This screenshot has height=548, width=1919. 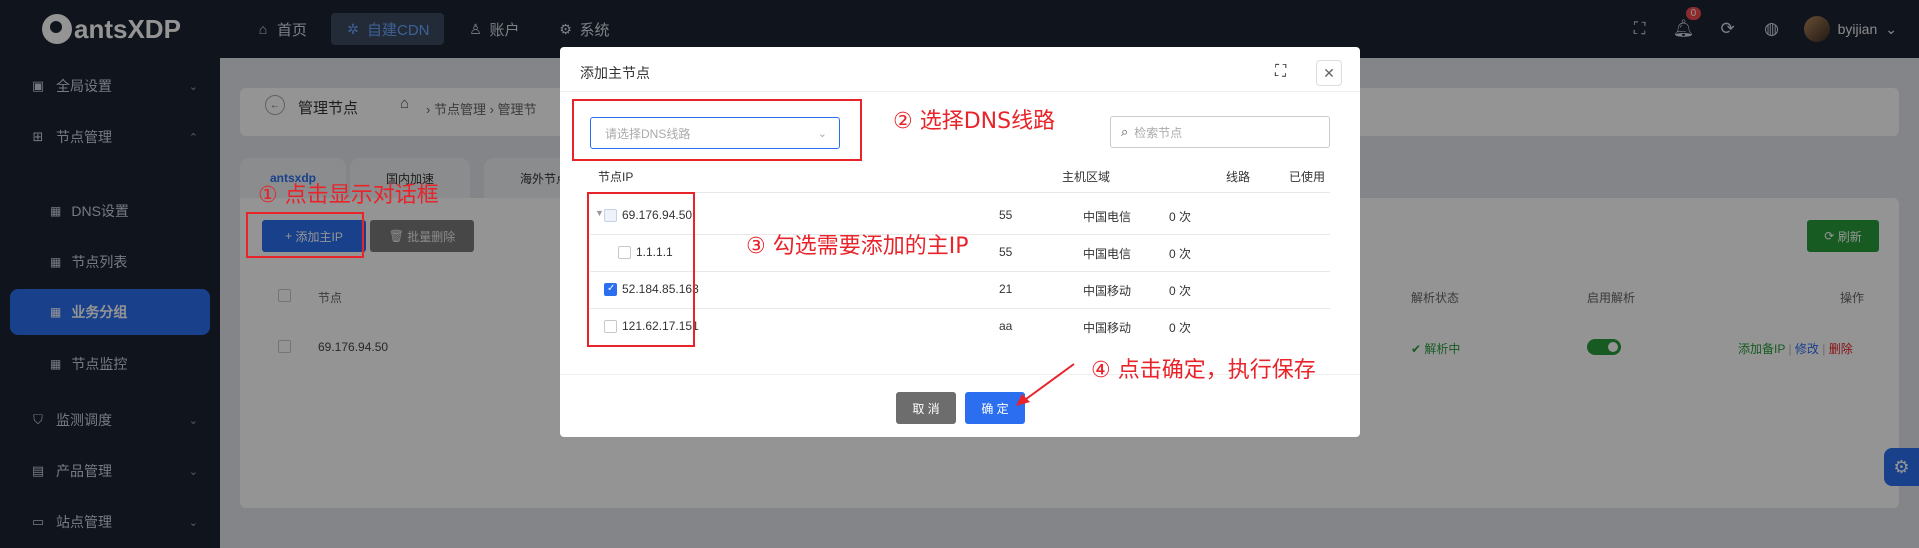 What do you see at coordinates (1006, 289) in the screenshot?
I see `region: 21` at bounding box center [1006, 289].